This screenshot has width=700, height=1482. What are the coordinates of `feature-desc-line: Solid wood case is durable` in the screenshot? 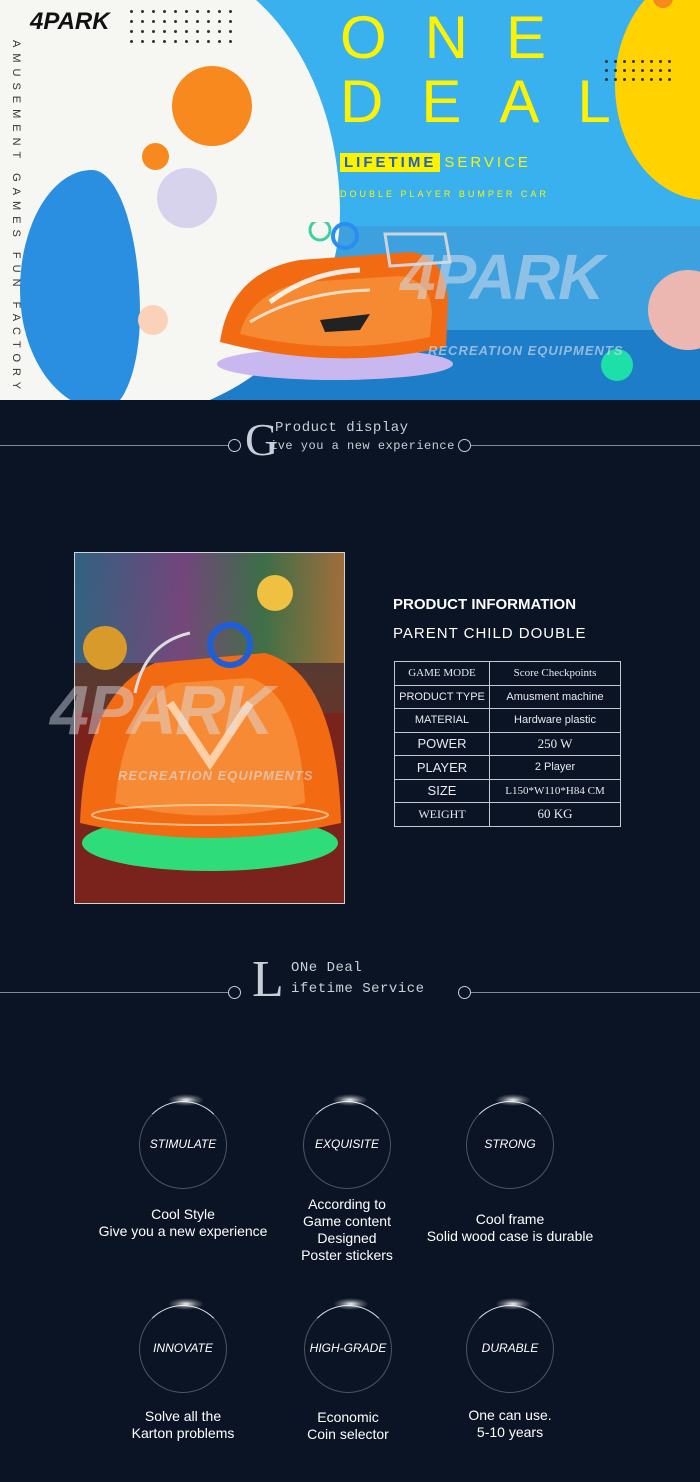 It's located at (510, 1236).